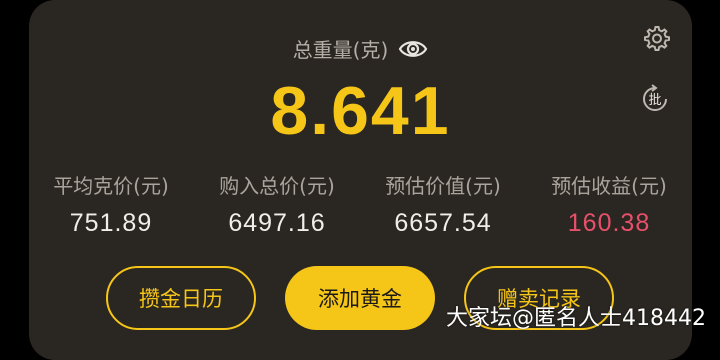 This screenshot has width=720, height=360. Describe the element at coordinates (360, 298) in the screenshot. I see `add-gold-button: 添加黄金` at that location.